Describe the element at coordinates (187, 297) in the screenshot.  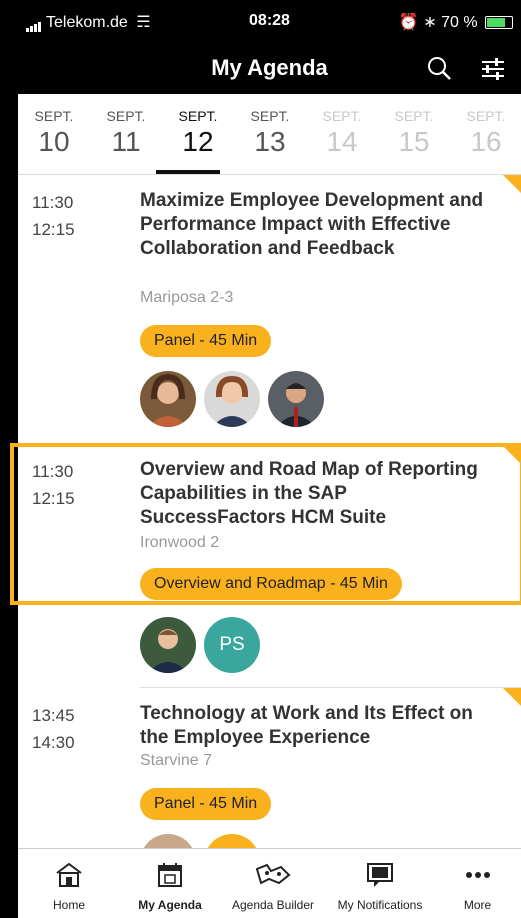
I see `session-location: Mariposa 2-3` at that location.